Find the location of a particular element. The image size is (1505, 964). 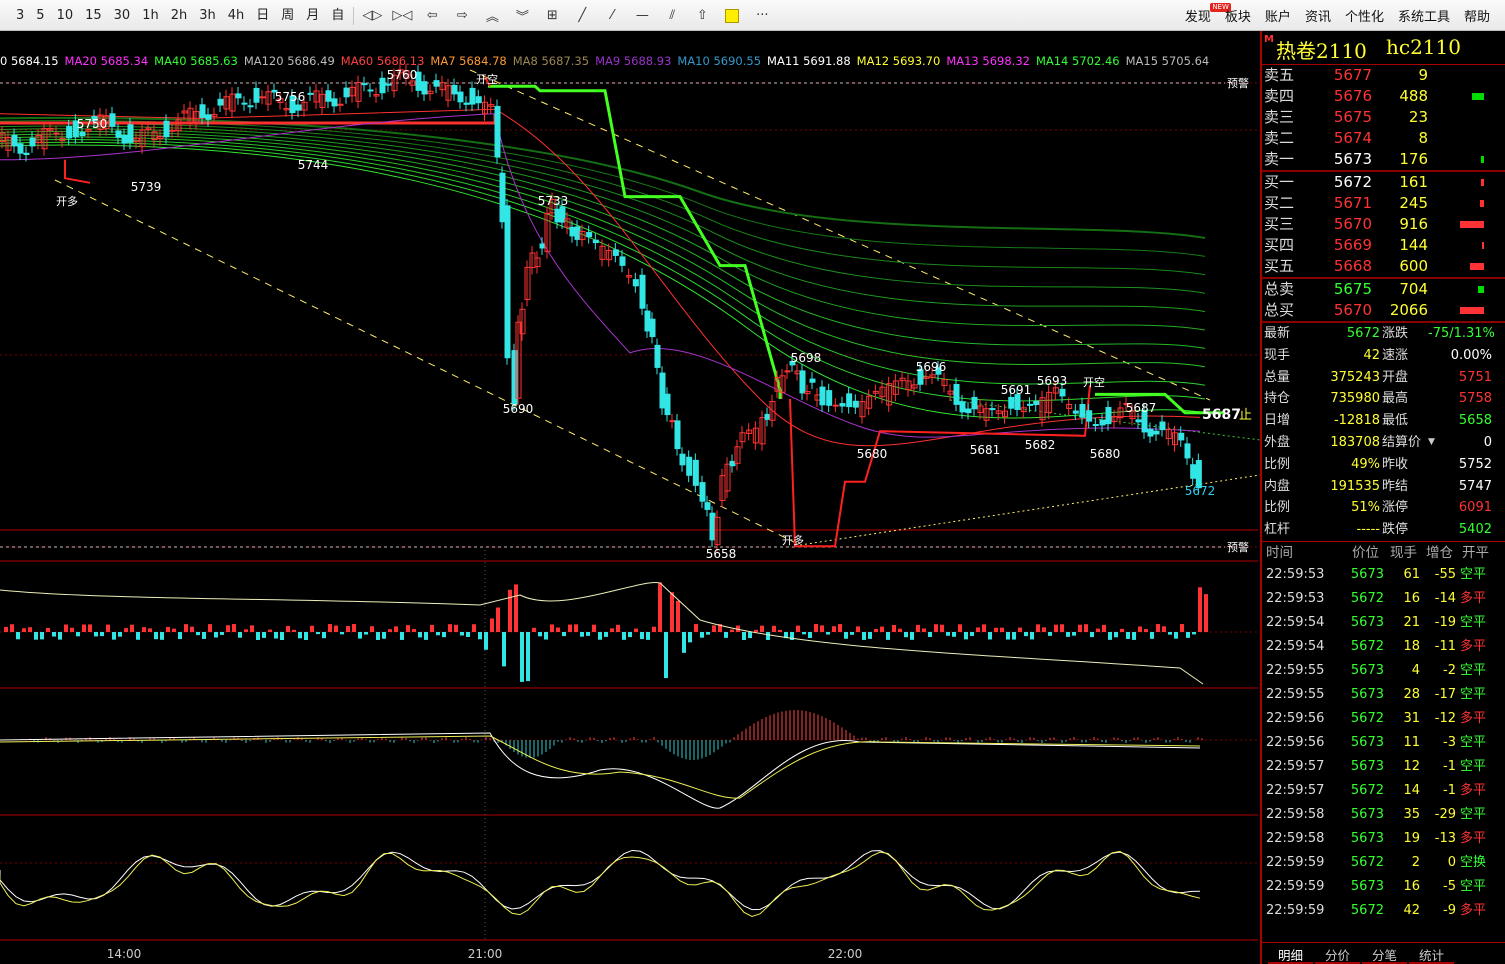

instrument-title: M 热卷2110 hc2110 is located at coordinates (1383, 48).